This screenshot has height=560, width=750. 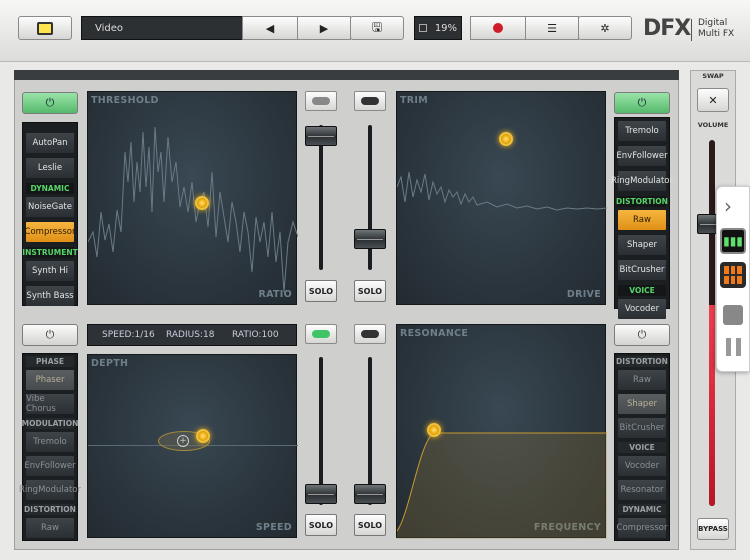 I want to click on module-c-toggle-switch, so click(x=321, y=334).